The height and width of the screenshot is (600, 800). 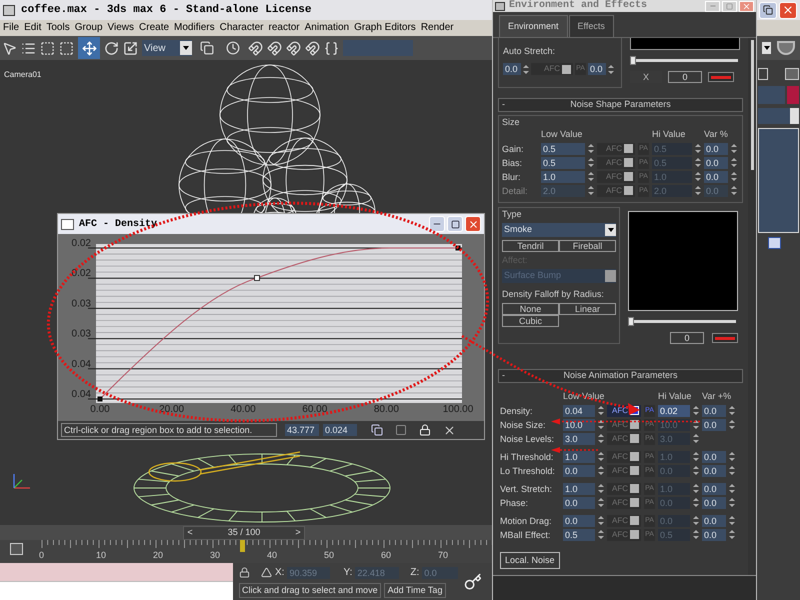 What do you see at coordinates (530, 321) in the screenshot?
I see `falloff-button: Cubic` at bounding box center [530, 321].